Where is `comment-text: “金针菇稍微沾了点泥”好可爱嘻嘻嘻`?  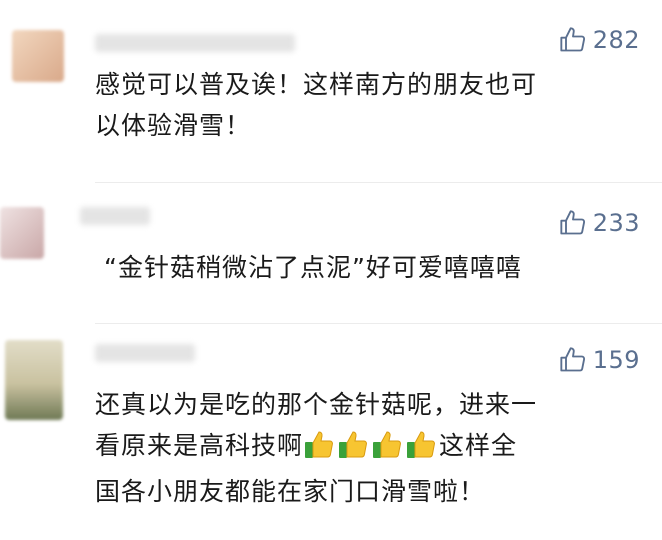 comment-text: “金针菇稍微沾了点泥”好可爱嘻嘻嘻 is located at coordinates (313, 267).